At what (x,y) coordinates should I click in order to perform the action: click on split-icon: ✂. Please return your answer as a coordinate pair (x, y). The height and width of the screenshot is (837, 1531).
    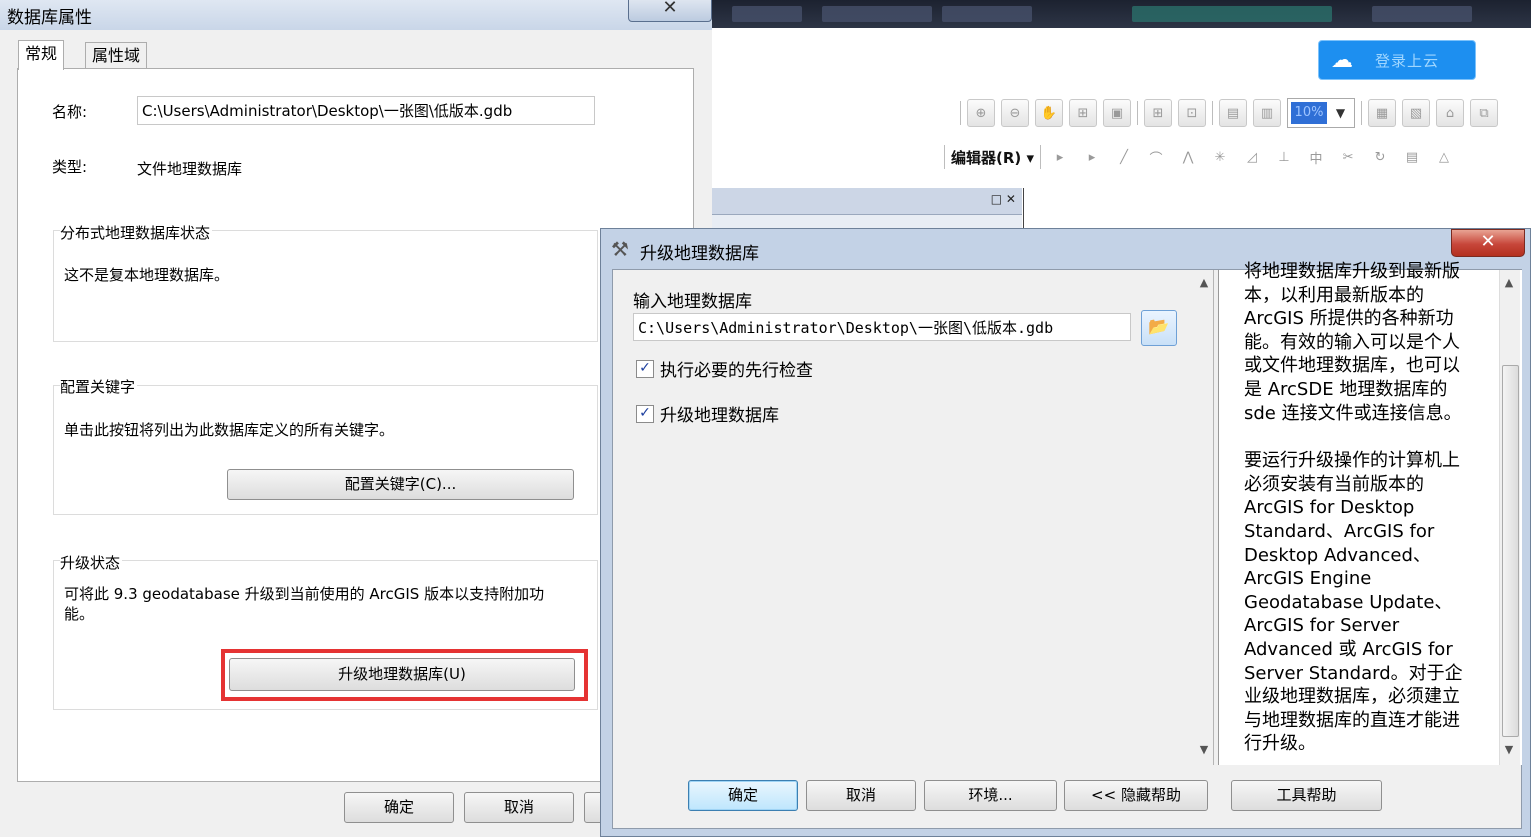
    Looking at the image, I should click on (1348, 157).